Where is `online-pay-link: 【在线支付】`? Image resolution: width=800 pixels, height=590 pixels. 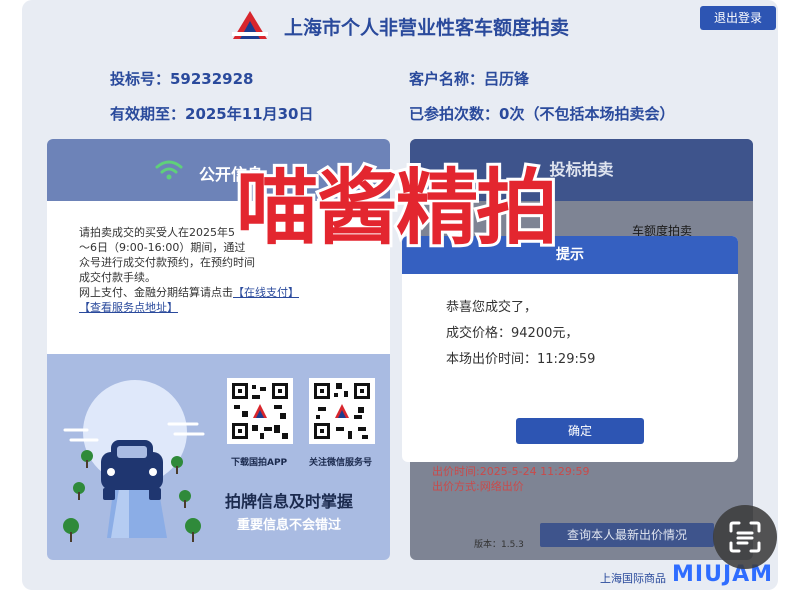
online-pay-link: 【在线支付】 is located at coordinates (266, 292).